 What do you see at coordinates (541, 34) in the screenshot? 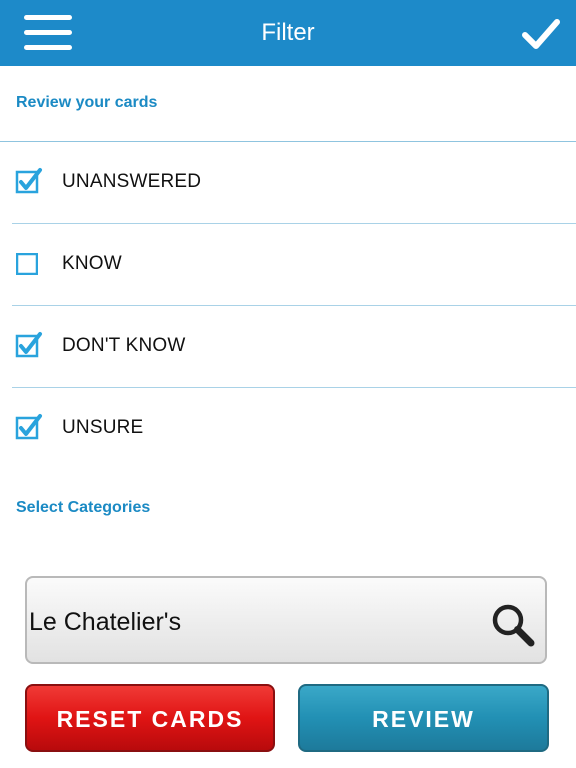
I see `checkmark-icon` at bounding box center [541, 34].